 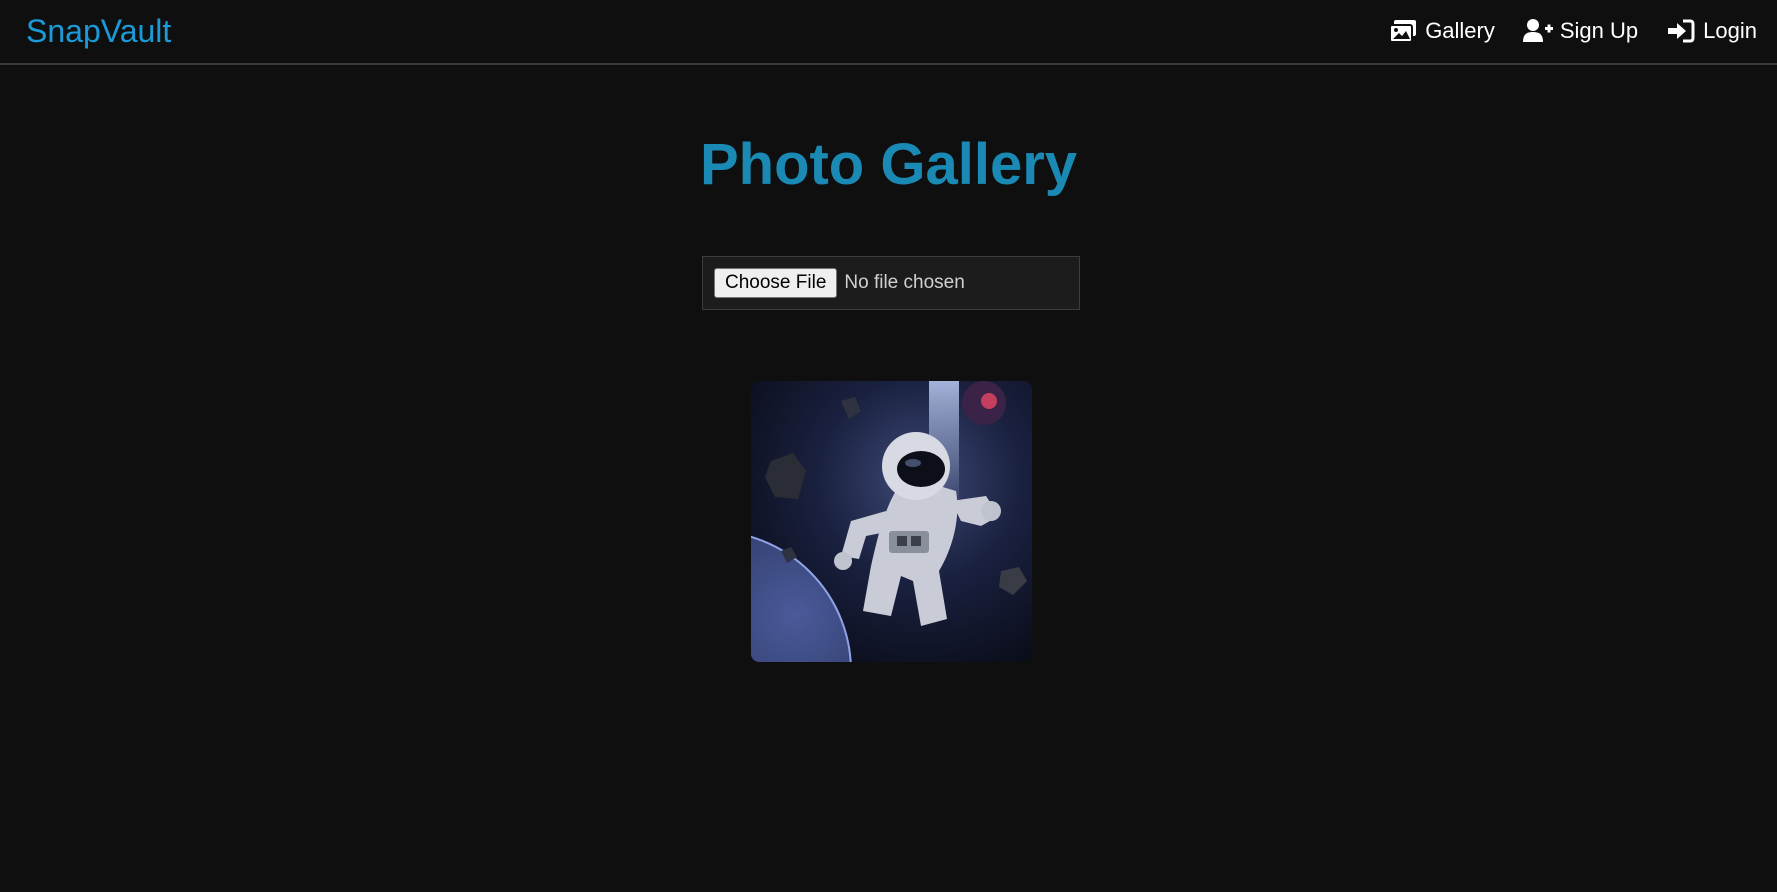 I want to click on nav-links: Gallery Sign Up Login, so click(x=1572, y=31).